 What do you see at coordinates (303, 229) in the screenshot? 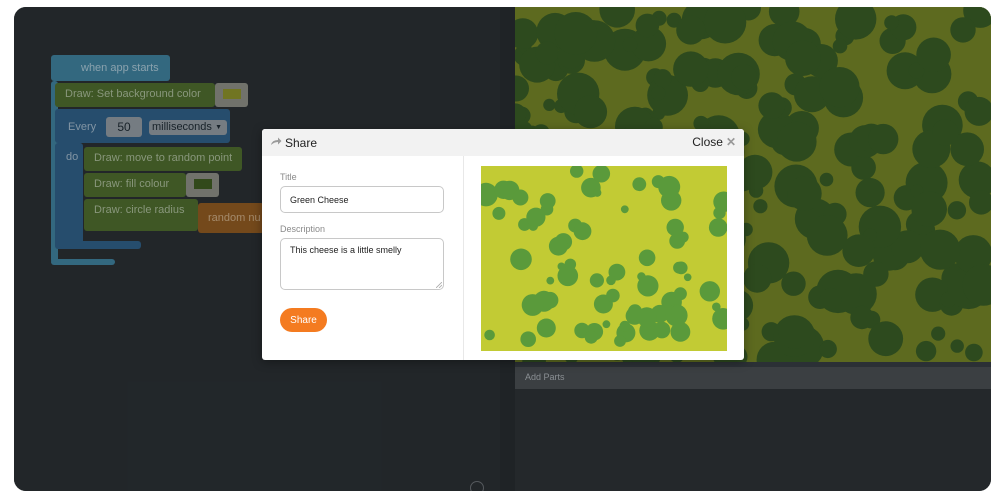
I see `description-label: Description` at bounding box center [303, 229].